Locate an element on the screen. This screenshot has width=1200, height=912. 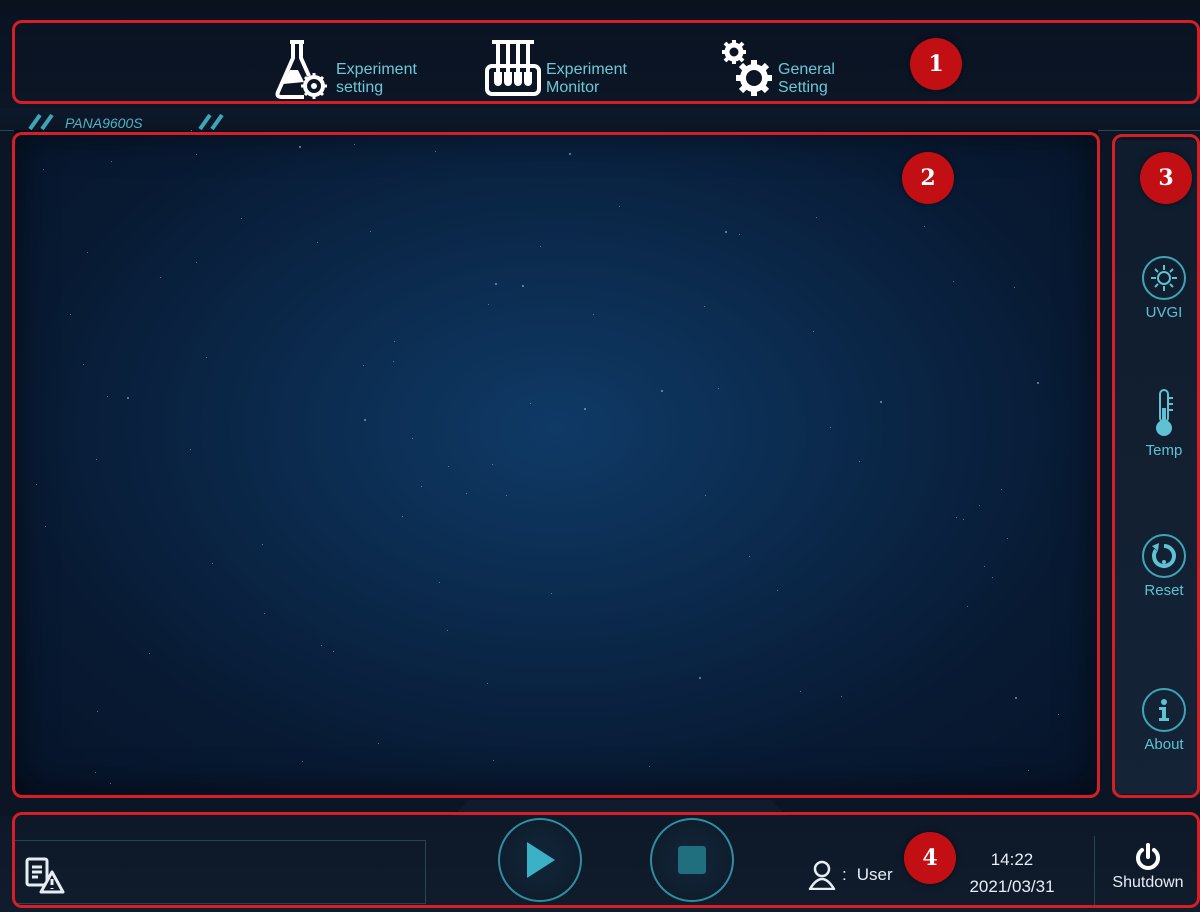
info-icon is located at coordinates (1164, 710).